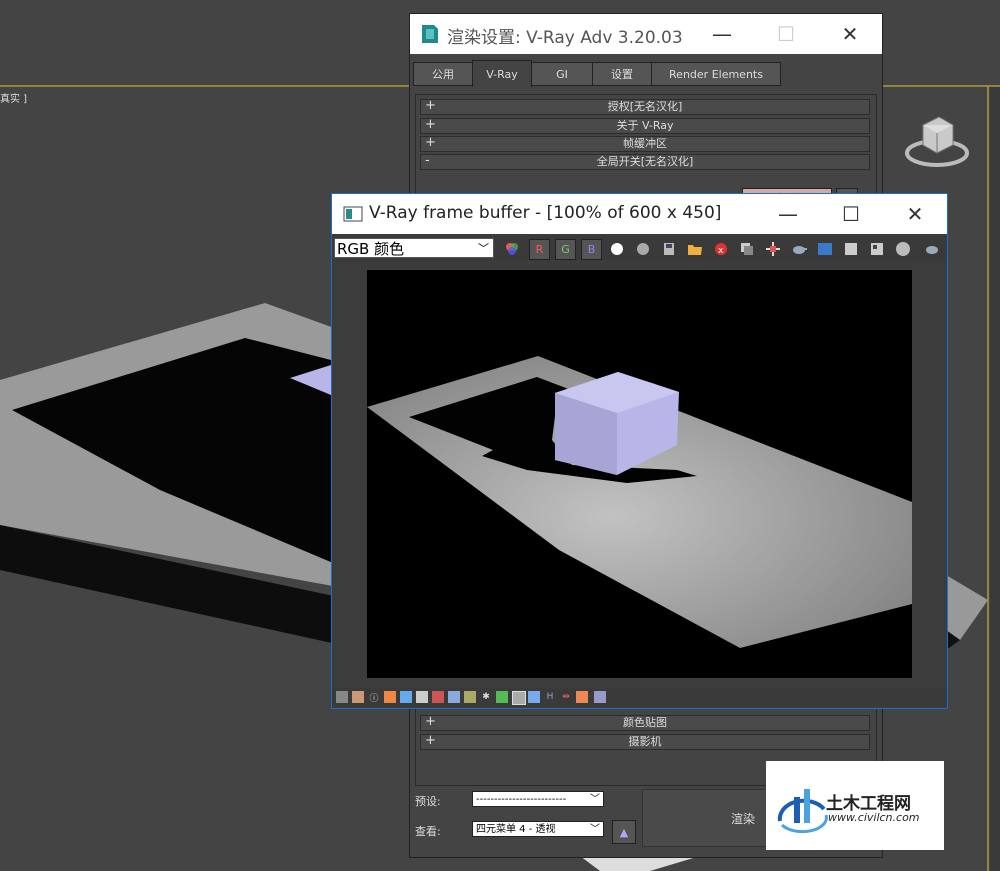 This screenshot has height=871, width=1000. What do you see at coordinates (470, 697) in the screenshot?
I see `background-icon` at bounding box center [470, 697].